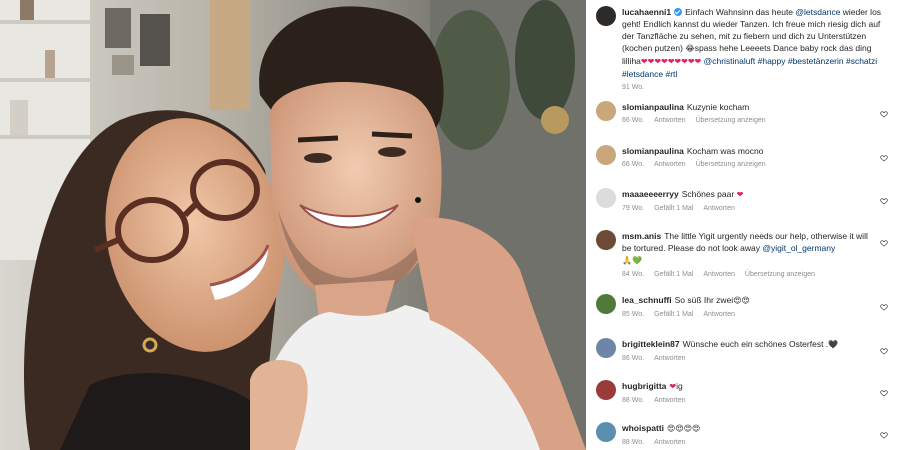 This screenshot has height=450, width=900. Describe the element at coordinates (741, 300) in the screenshot. I see `comment-emoji: 😍😍` at that location.